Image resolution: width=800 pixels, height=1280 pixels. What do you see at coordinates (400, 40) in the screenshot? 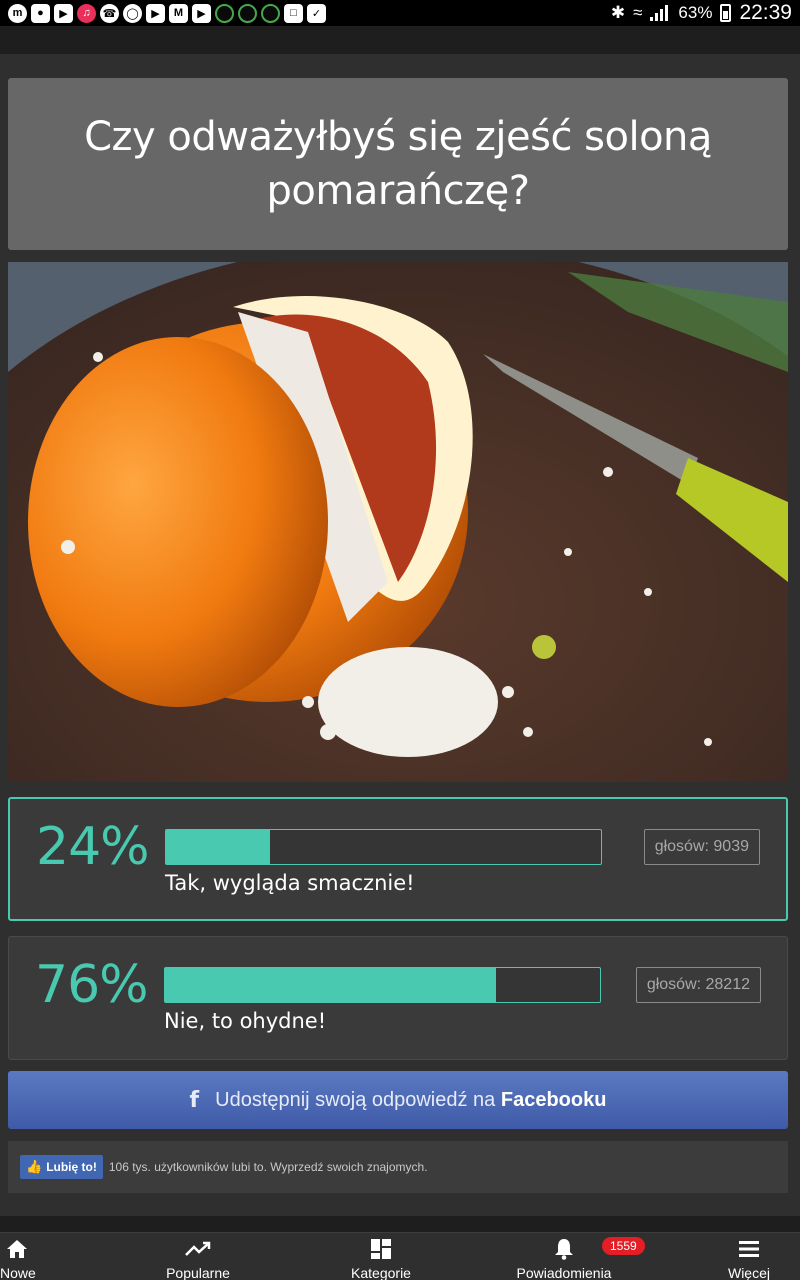
I see `top-spacer` at bounding box center [400, 40].